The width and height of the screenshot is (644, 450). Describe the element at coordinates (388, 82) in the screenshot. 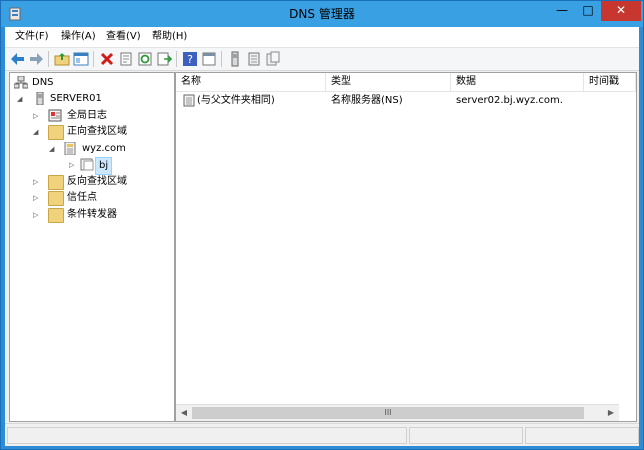

I see `column-header-type: 类型` at that location.